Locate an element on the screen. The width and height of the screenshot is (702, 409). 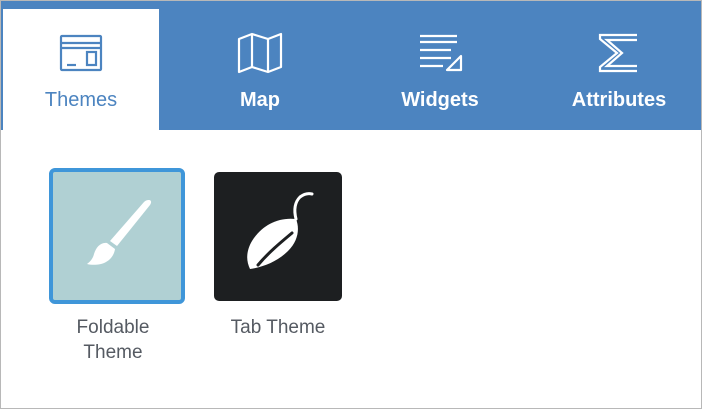
foldable-theme-tile is located at coordinates (117, 236).